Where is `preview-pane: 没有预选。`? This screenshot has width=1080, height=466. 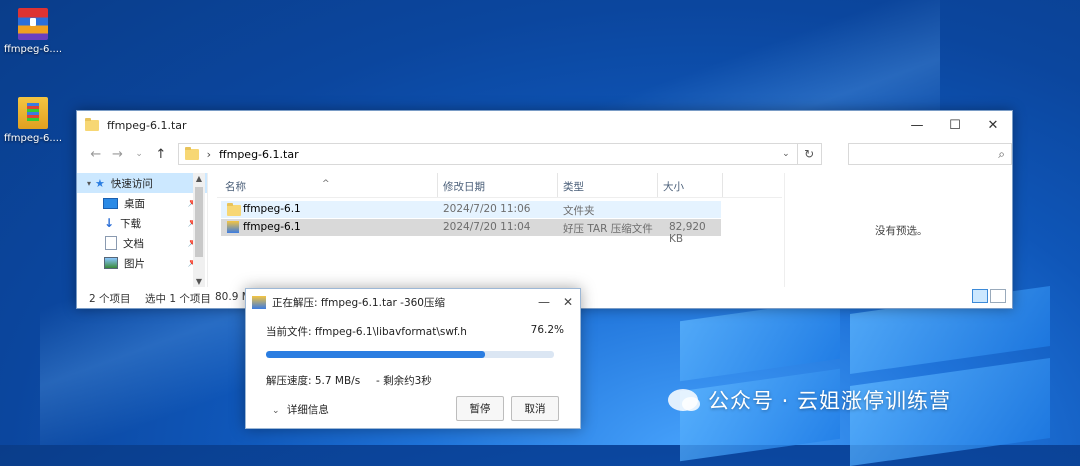
preview-pane: 没有预选。 is located at coordinates (898, 230).